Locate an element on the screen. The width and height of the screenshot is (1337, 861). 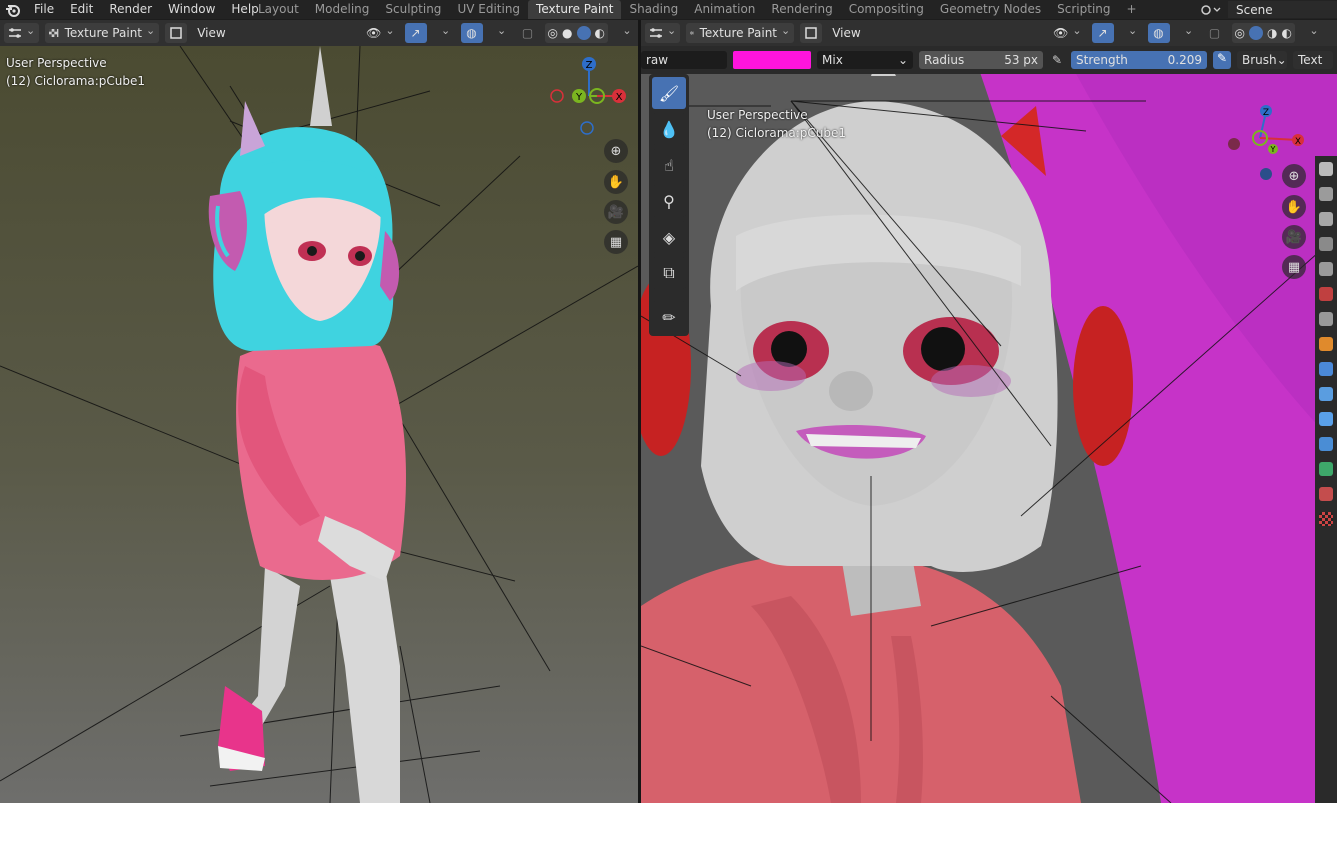
face-mask-icon is located at coordinates (811, 33).